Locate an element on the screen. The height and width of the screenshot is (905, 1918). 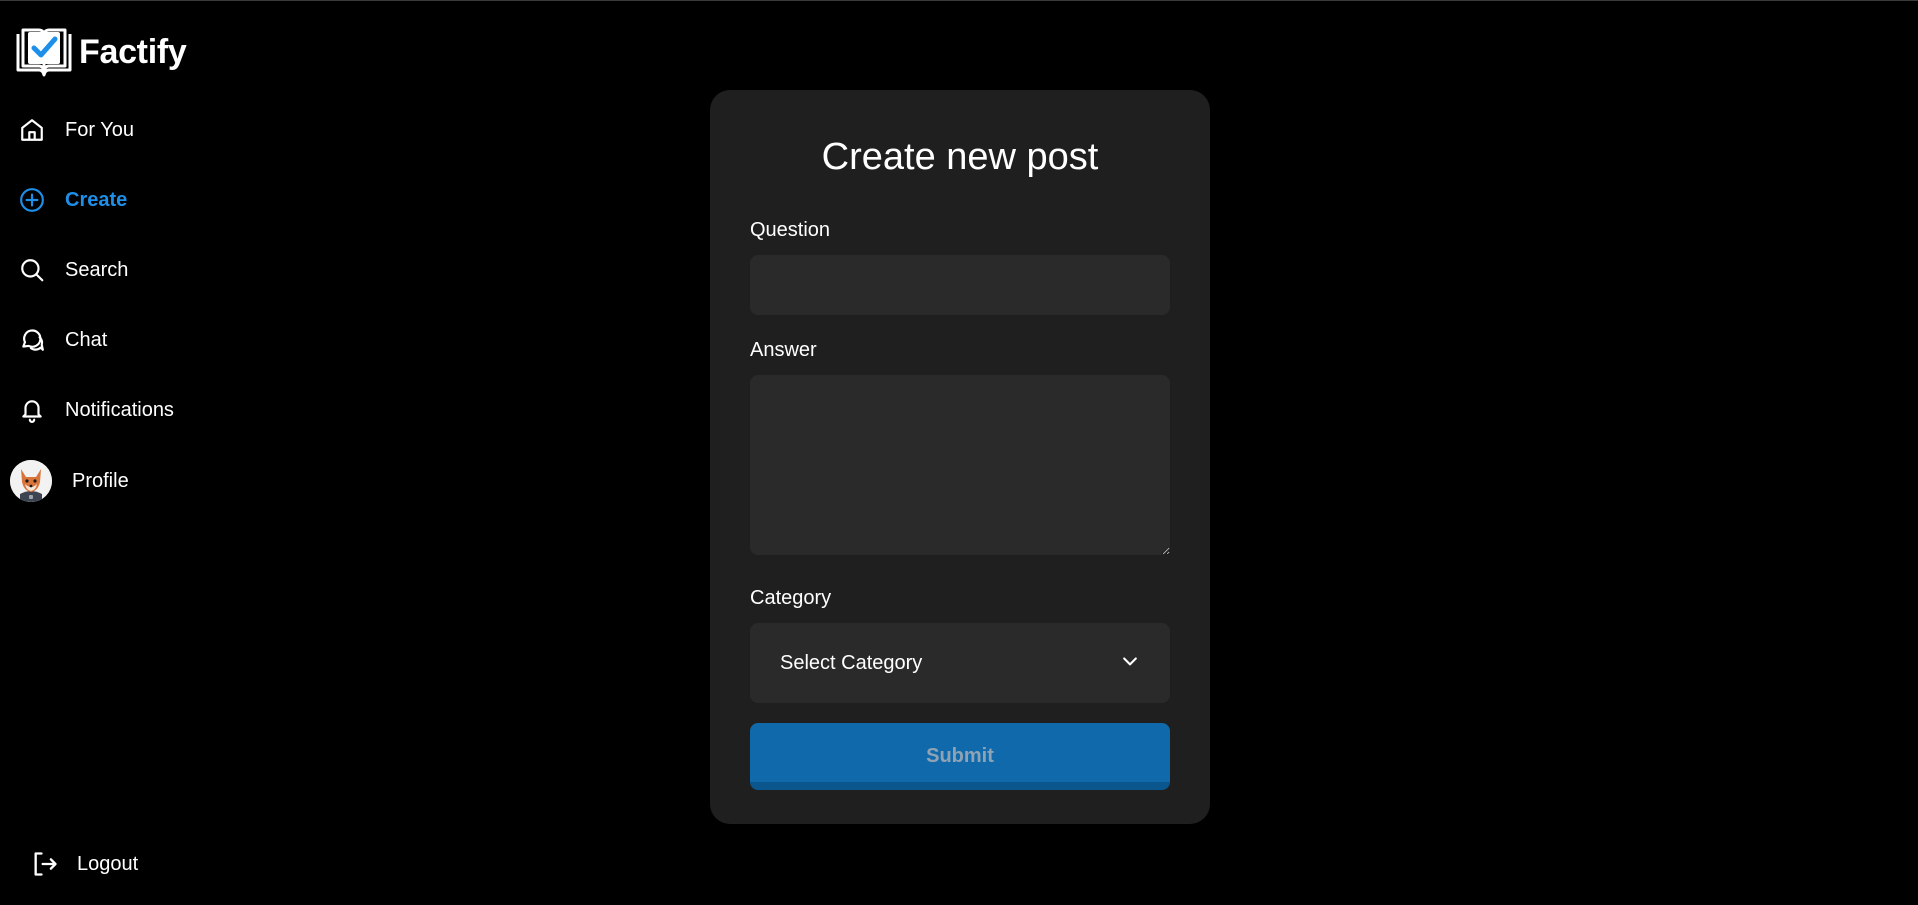
sidebar-item-label: Profile is located at coordinates (100, 480).